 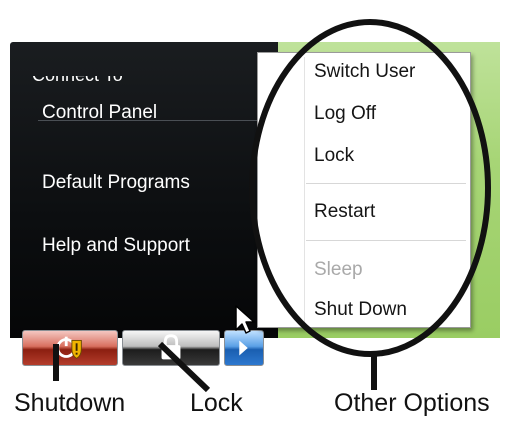 I want to click on menu-item-switch-user: Switch User, so click(x=364, y=72).